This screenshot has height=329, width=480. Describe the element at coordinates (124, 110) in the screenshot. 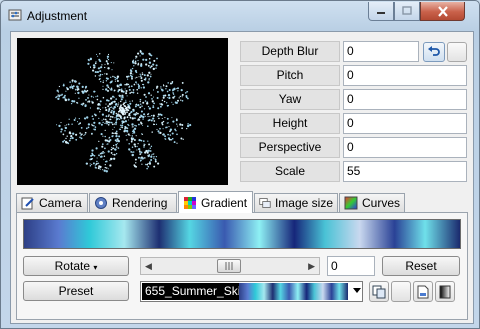

I see `flame-core-speck` at that location.